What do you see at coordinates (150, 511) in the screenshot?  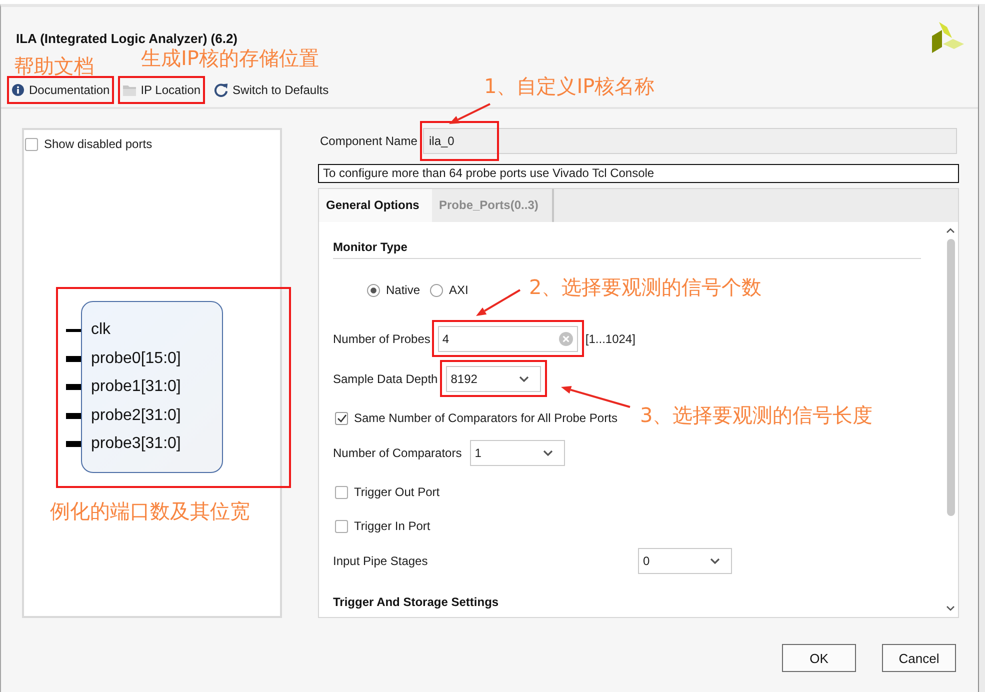 I see `annotation-text: 例化的端口数及其位宽` at bounding box center [150, 511].